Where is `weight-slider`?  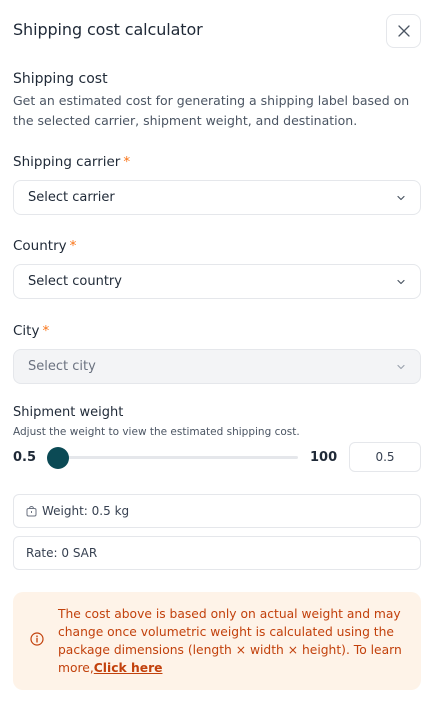
weight-slider is located at coordinates (172, 458).